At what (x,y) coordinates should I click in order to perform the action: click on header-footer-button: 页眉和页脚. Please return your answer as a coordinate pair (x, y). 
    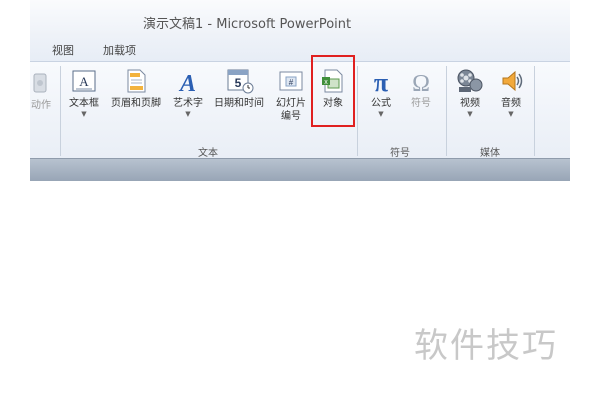
    Looking at the image, I should click on (136, 89).